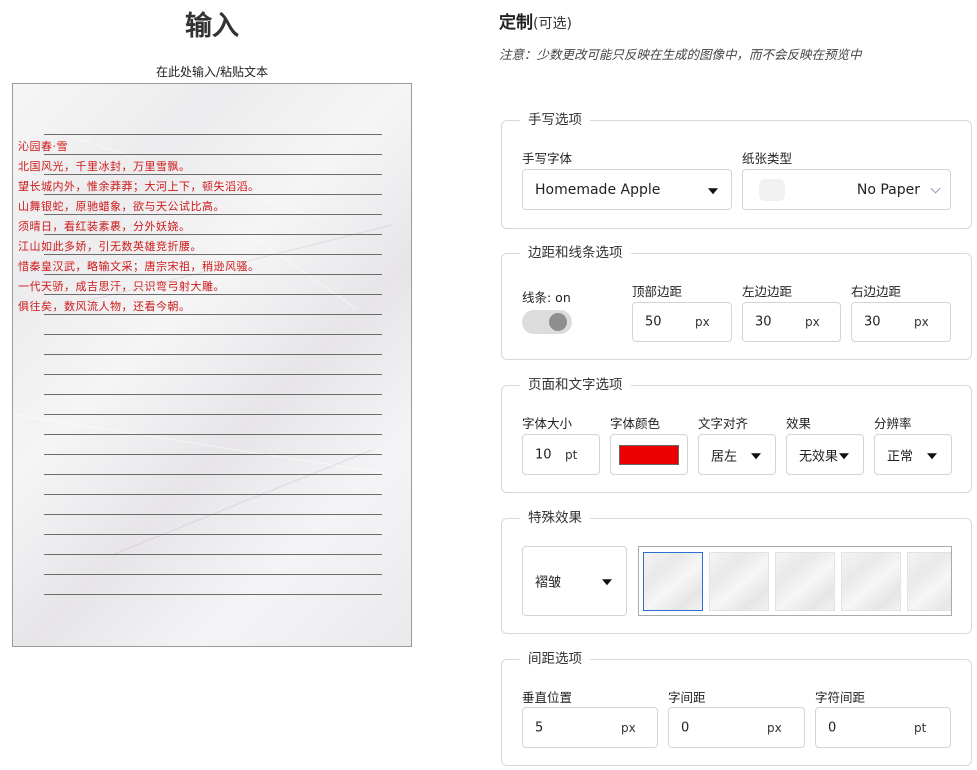  I want to click on toggle-knob, so click(558, 322).